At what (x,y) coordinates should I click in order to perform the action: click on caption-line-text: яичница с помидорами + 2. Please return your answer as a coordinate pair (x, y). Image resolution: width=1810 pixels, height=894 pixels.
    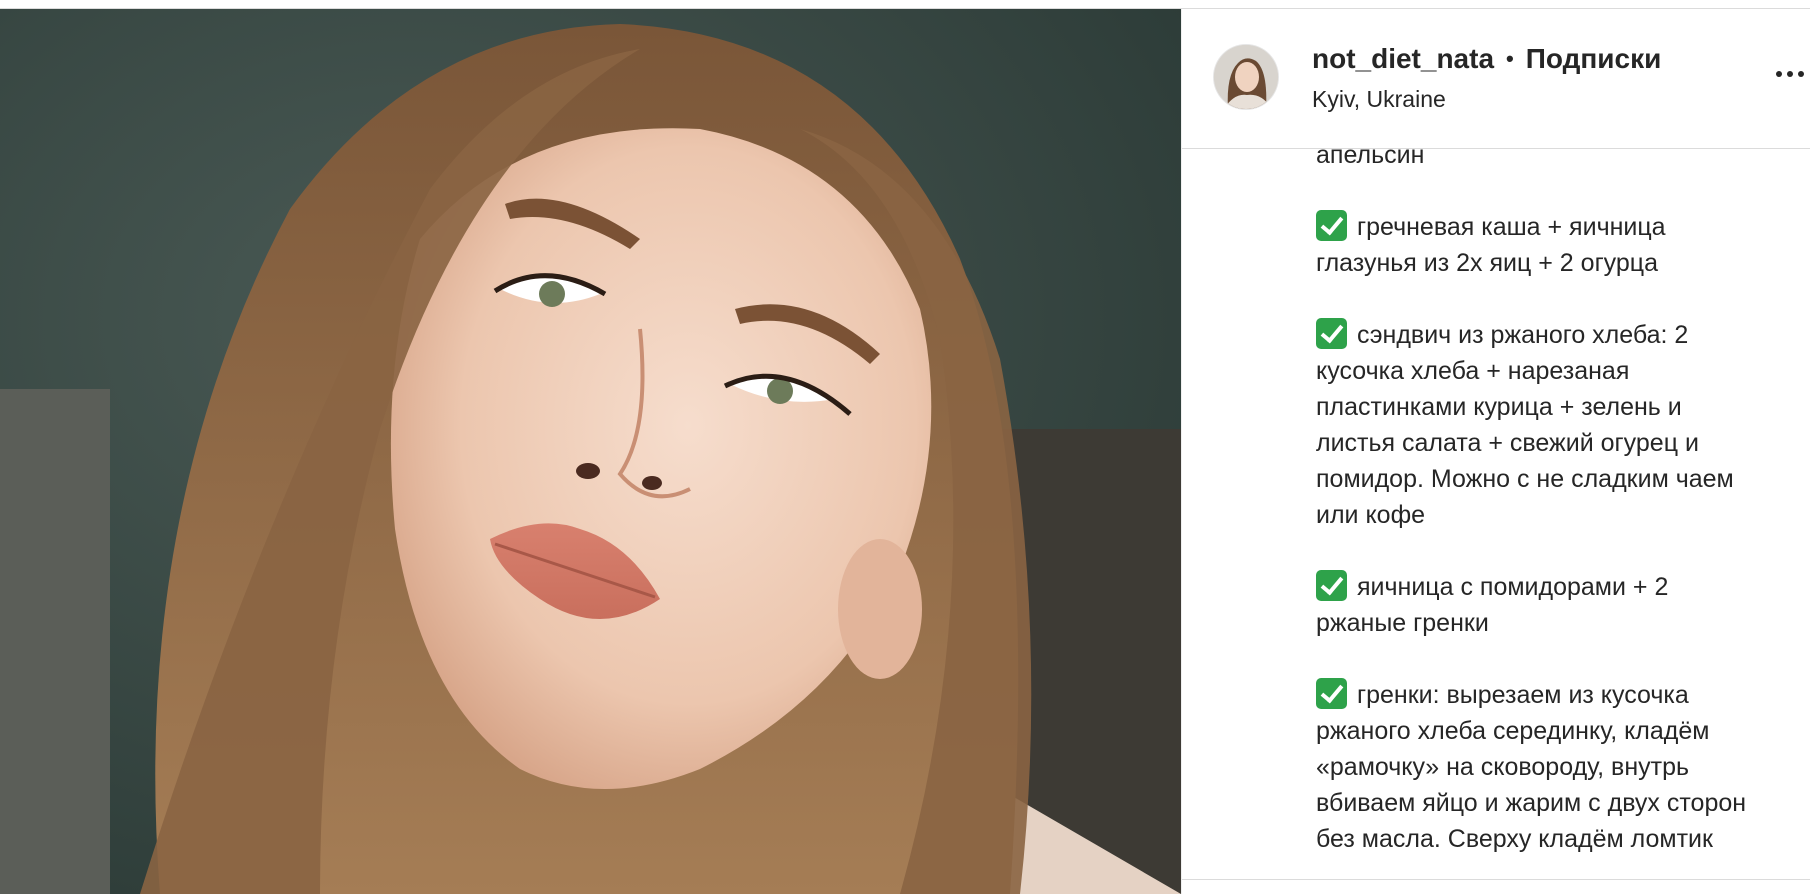
    Looking at the image, I should click on (1513, 587).